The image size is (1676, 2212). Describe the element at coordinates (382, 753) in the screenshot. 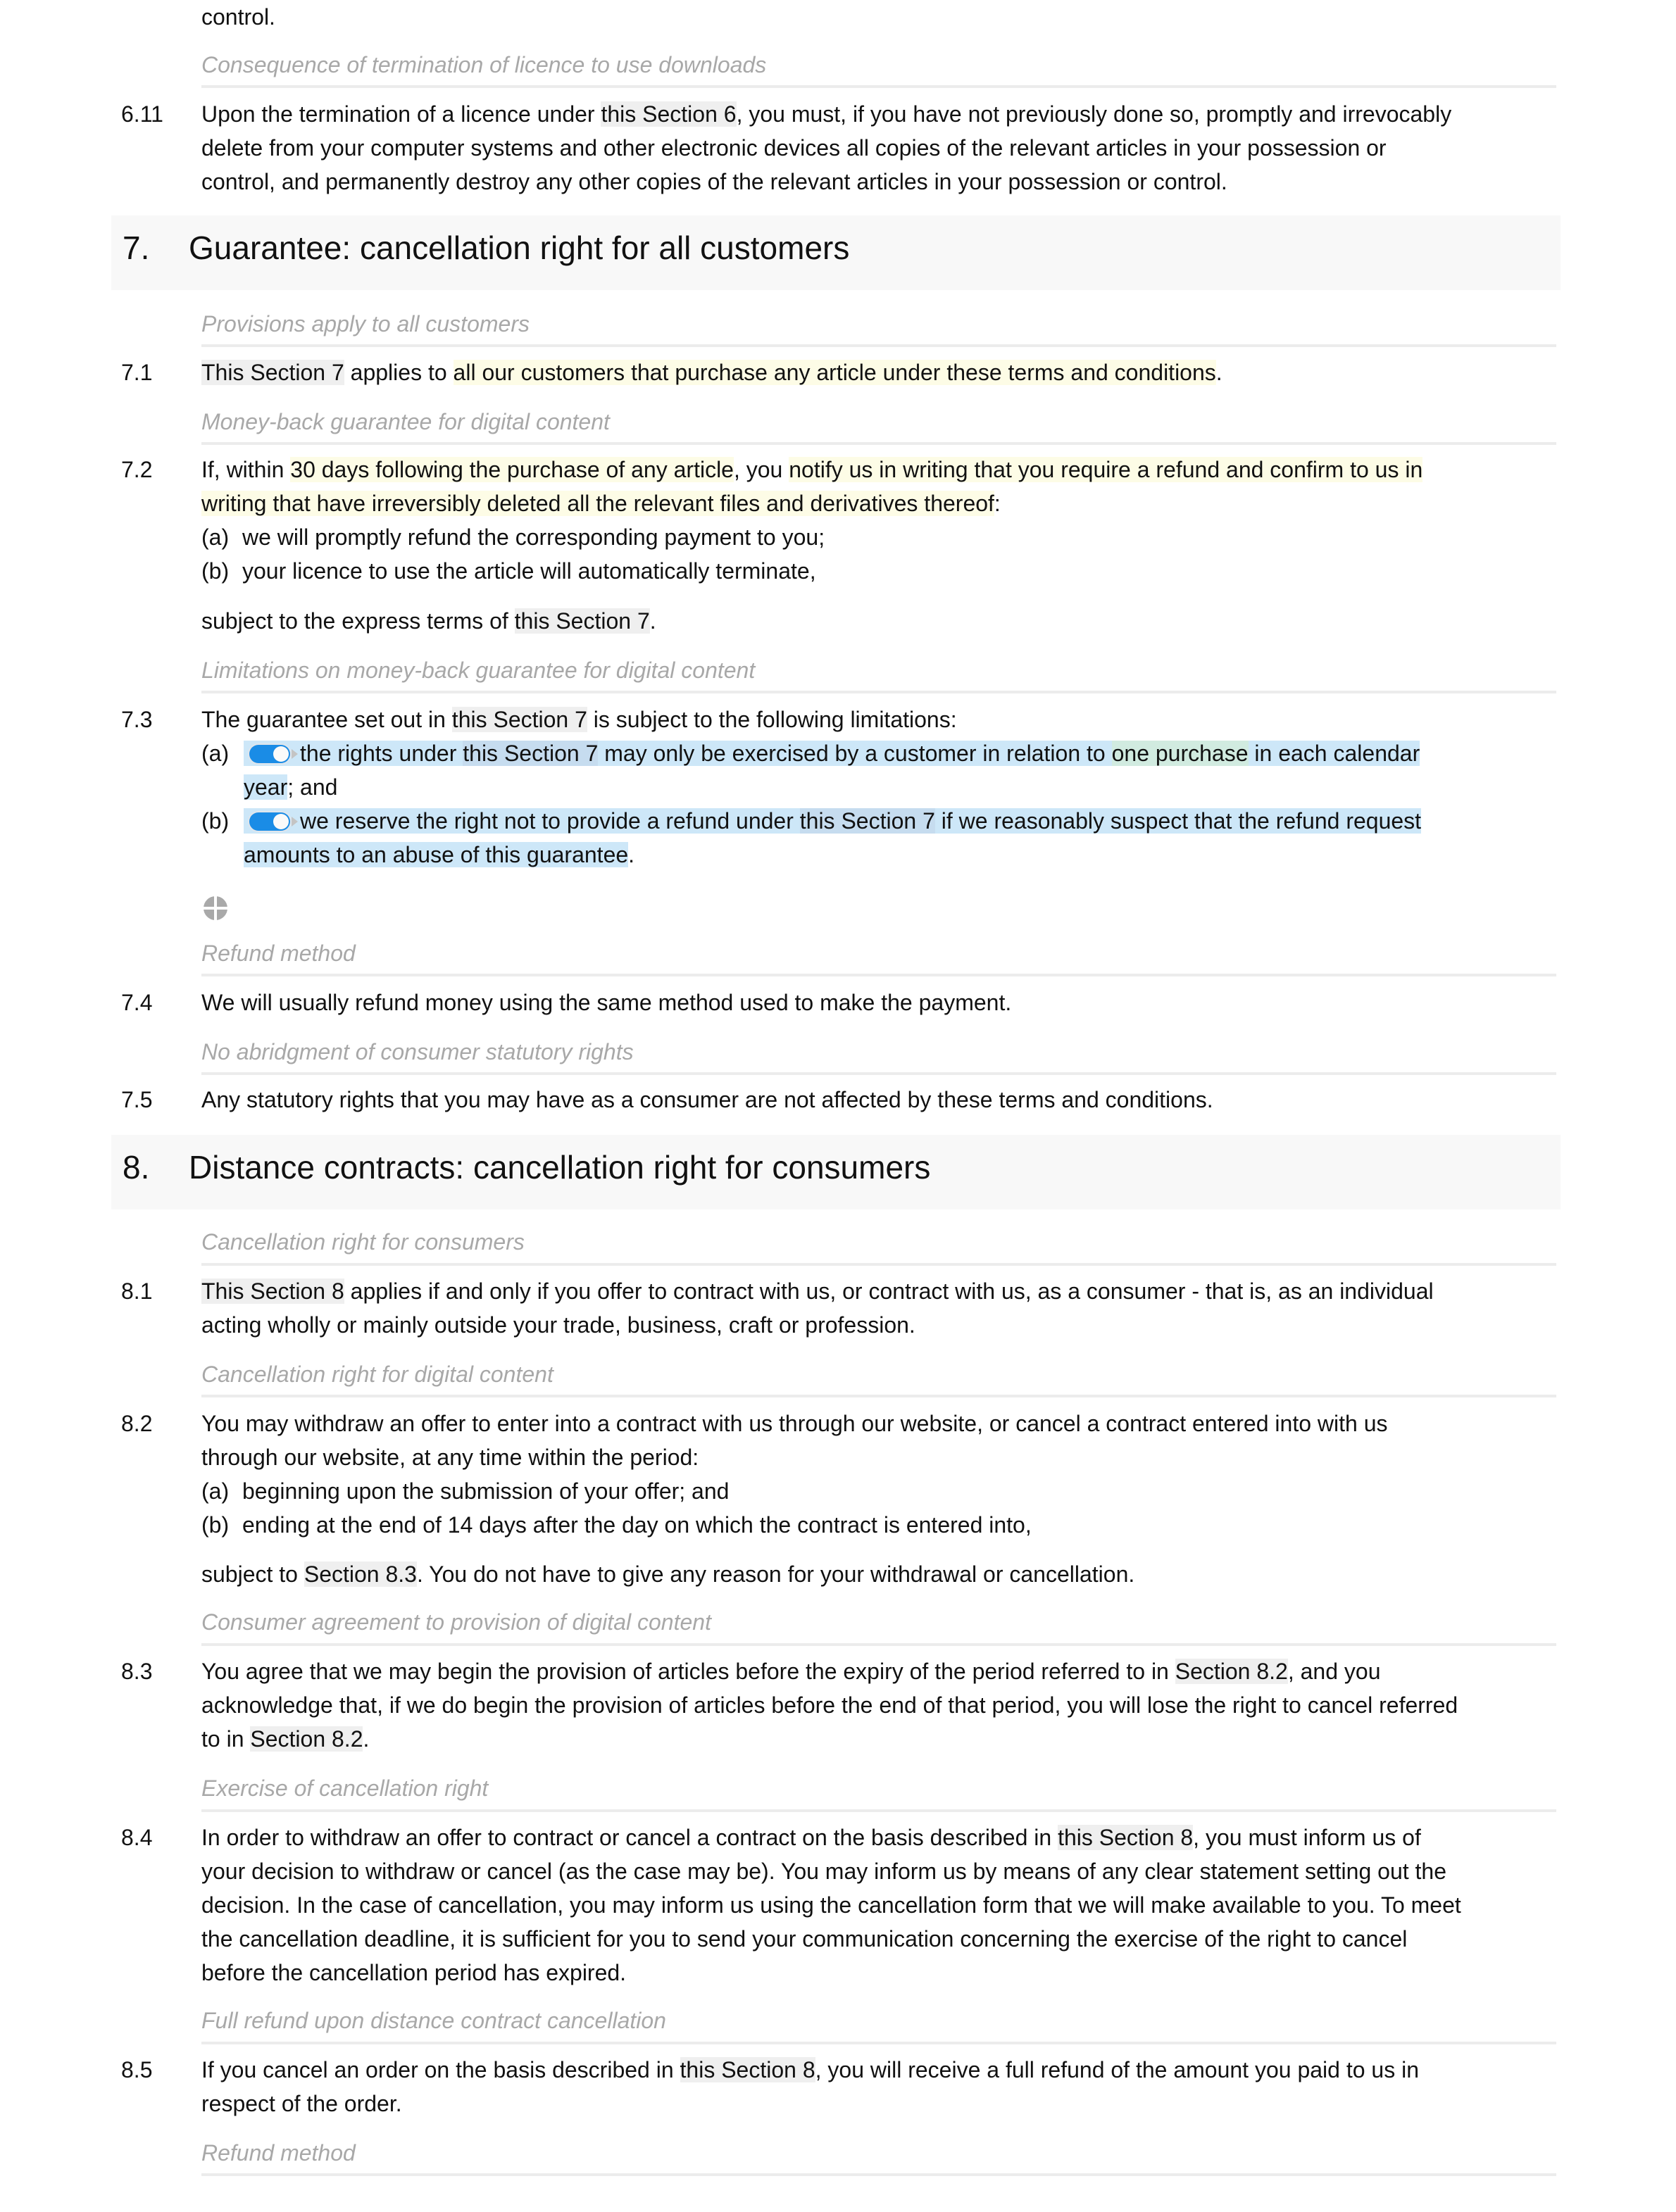

I see `text: the rights under` at that location.